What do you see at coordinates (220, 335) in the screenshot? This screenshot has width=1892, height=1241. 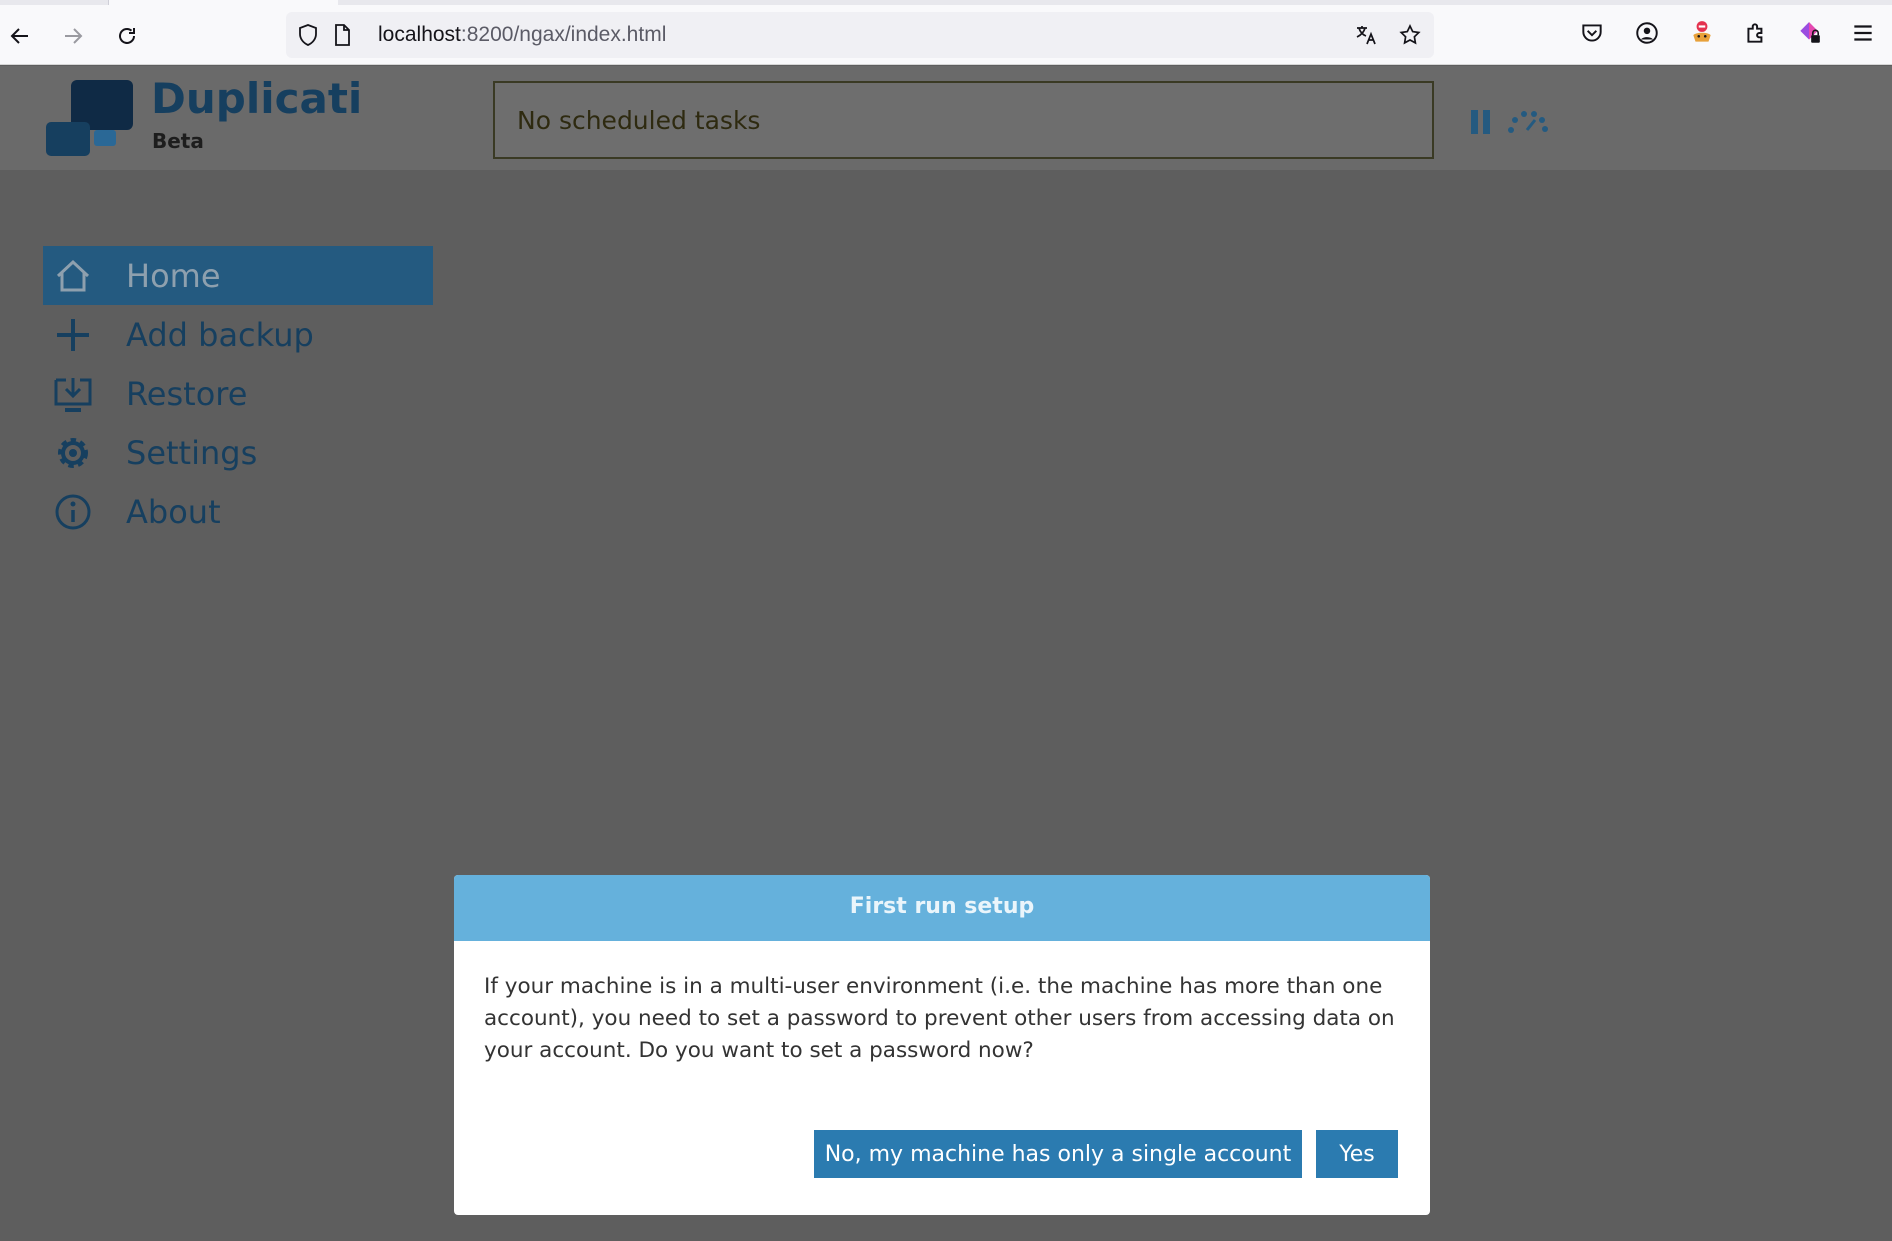 I see `sidebar-item-label: Add backup` at bounding box center [220, 335].